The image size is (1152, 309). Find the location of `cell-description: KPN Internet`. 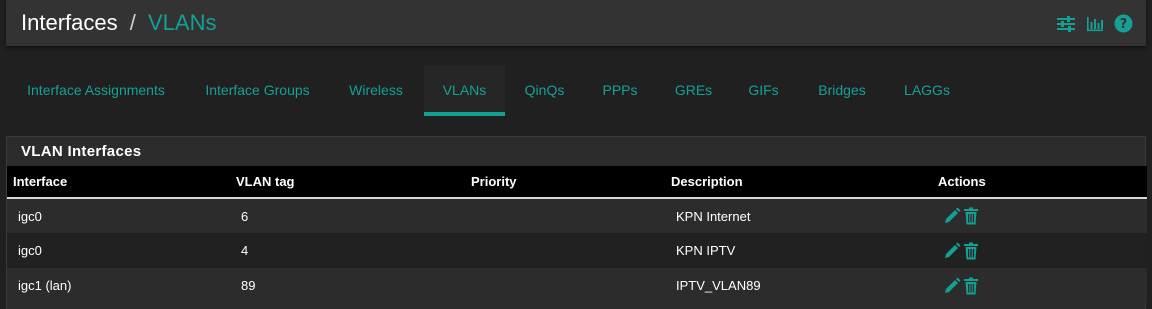

cell-description: KPN Internet is located at coordinates (713, 216).